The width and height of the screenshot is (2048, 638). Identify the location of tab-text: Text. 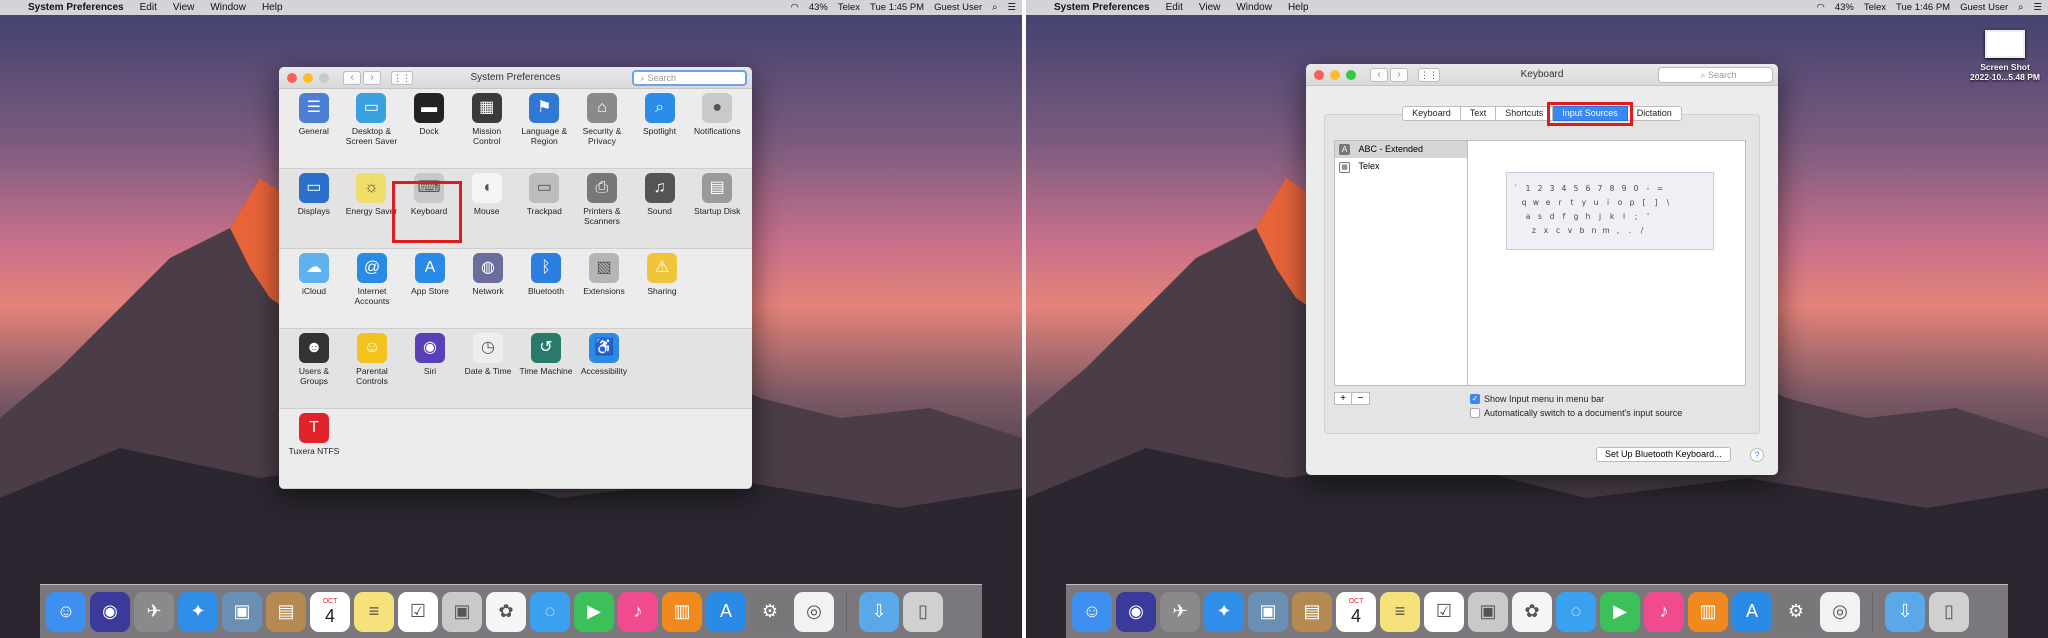
(1478, 113).